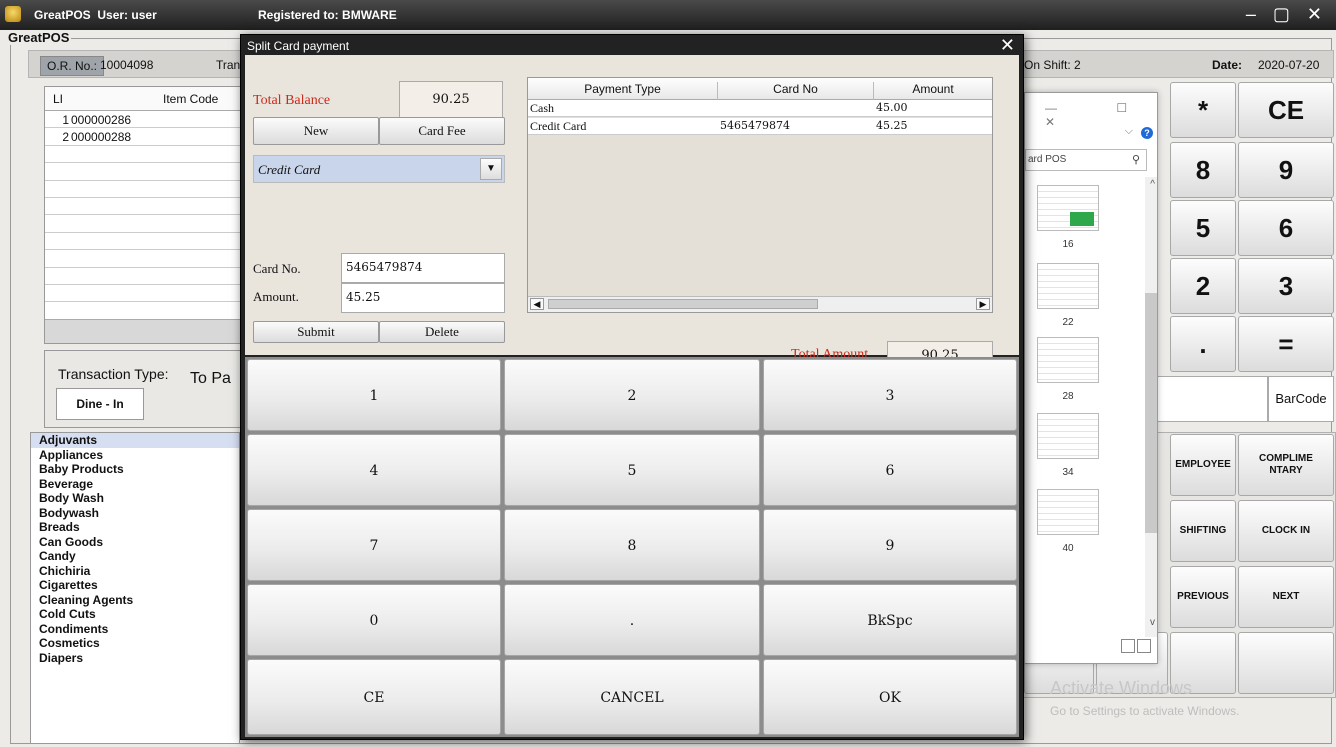 The image size is (1336, 747). I want to click on employee-button: EMPLOYEE, so click(1203, 465).